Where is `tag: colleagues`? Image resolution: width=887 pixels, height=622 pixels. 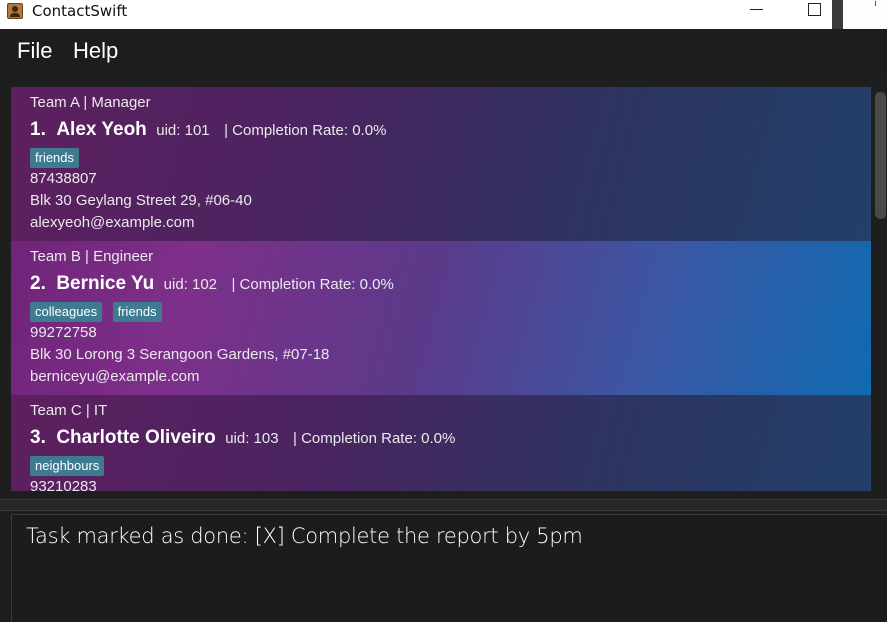
tag: colleagues is located at coordinates (66, 312).